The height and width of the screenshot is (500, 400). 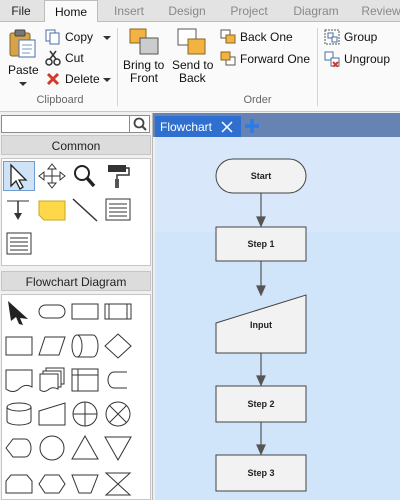 I want to click on connector-tool, so click(x=19, y=210).